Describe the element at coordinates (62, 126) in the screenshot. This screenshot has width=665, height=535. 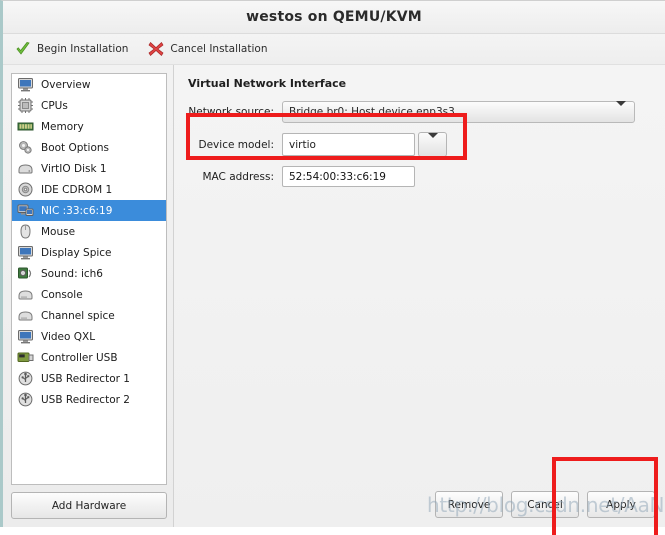
I see `sidebar-item-label: Memory` at that location.